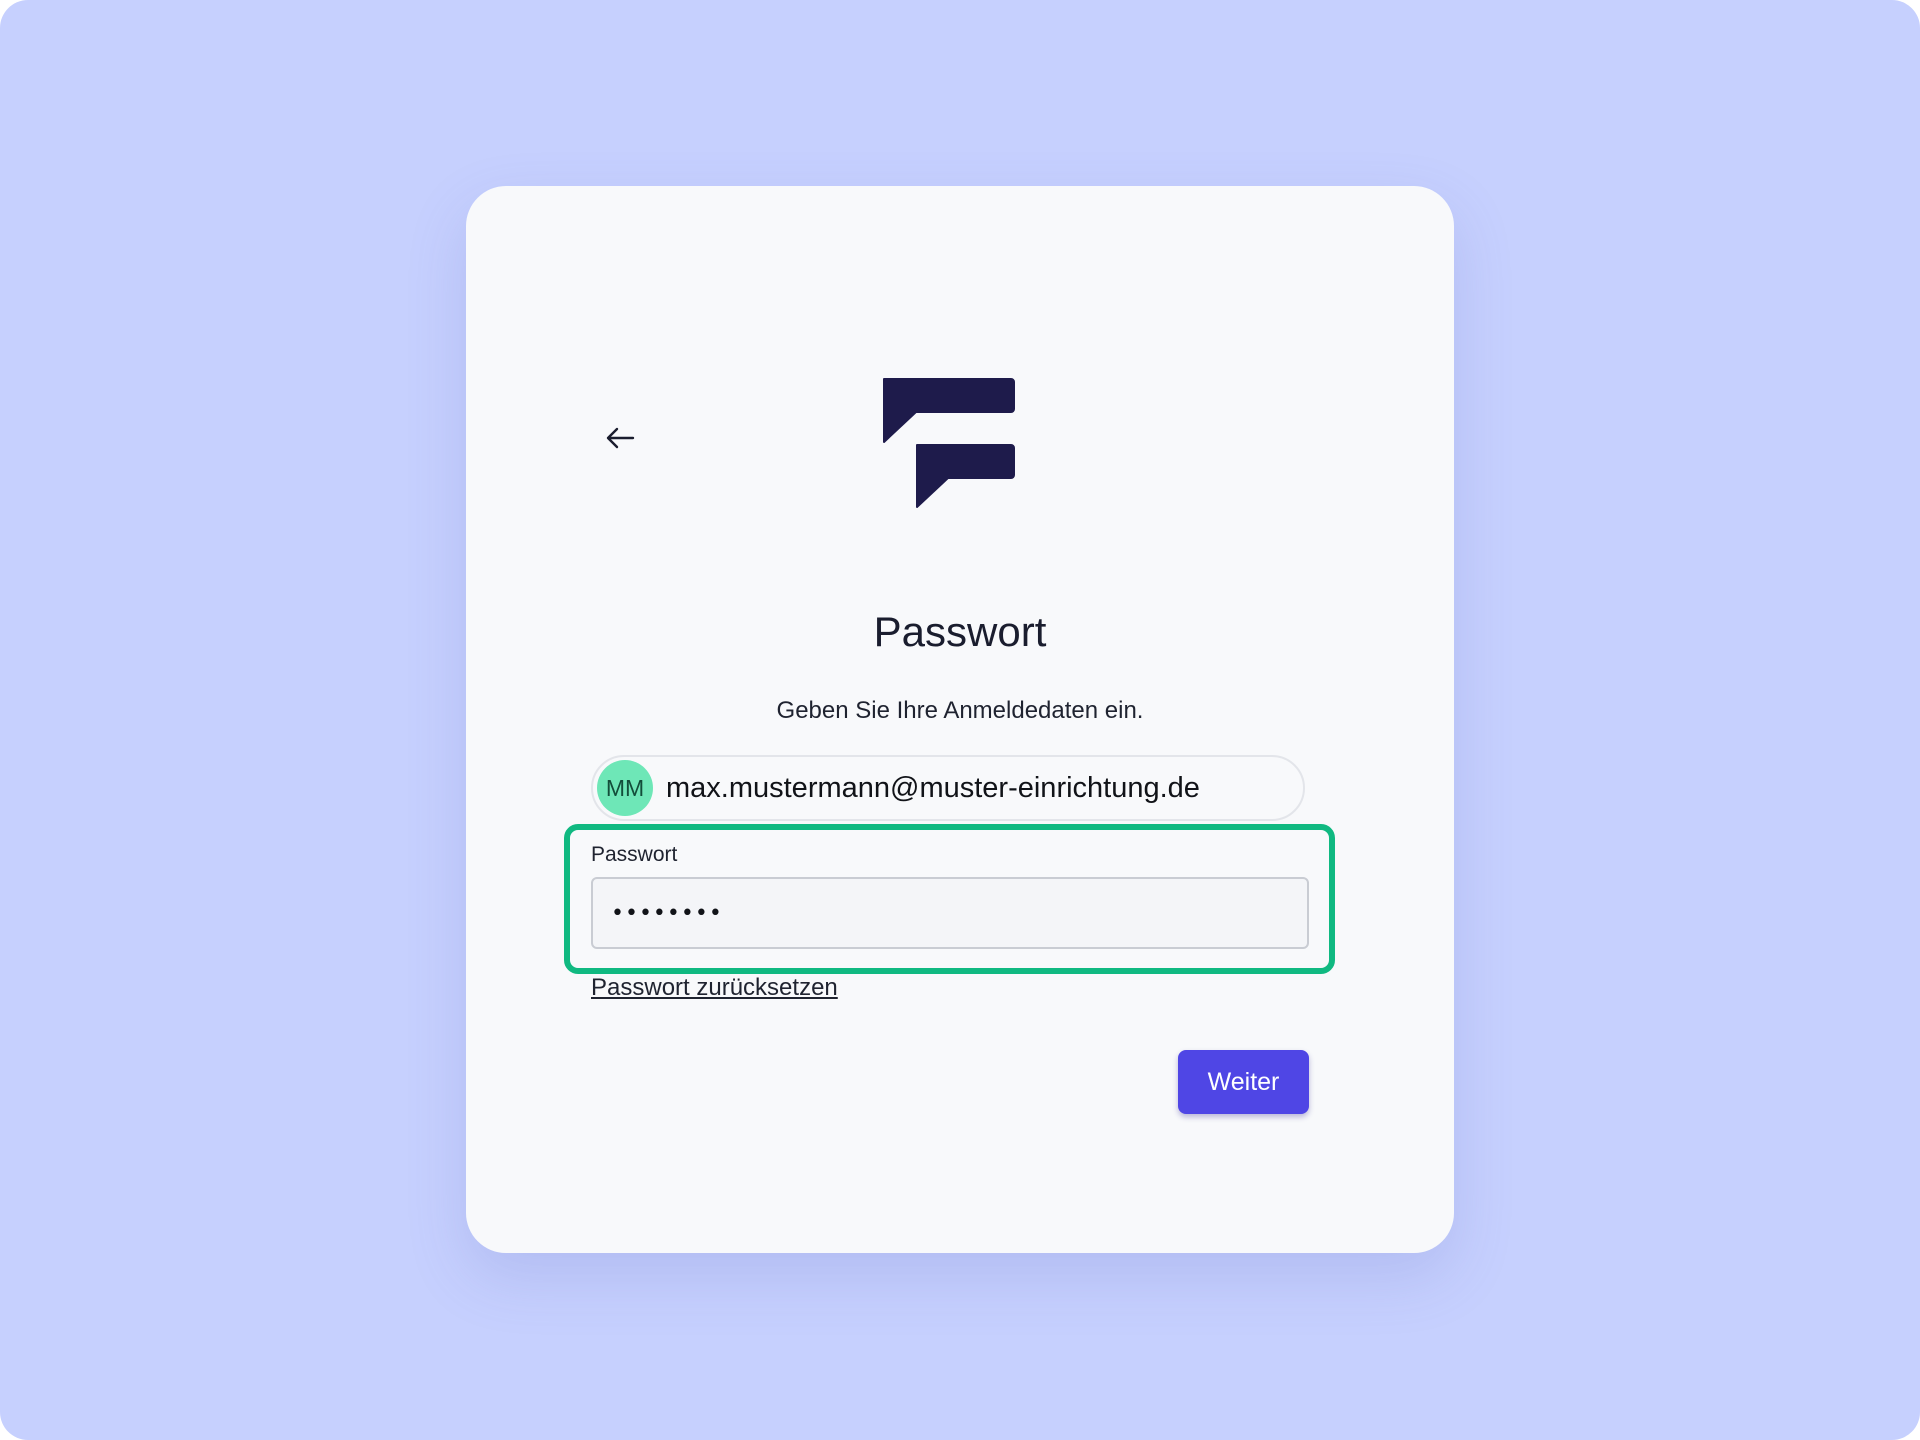  What do you see at coordinates (950, 913) in the screenshot?
I see `password-input: ••••••••` at bounding box center [950, 913].